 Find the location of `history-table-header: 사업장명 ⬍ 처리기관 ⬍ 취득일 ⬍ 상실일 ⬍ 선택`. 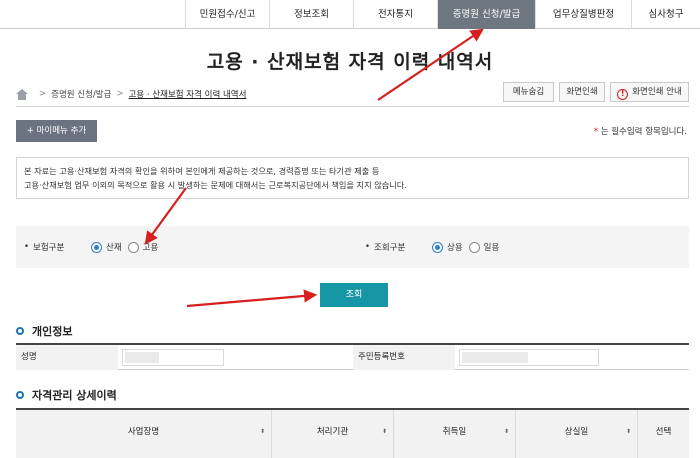

history-table-header: 사업장명 ⬍ 처리기관 ⬍ 취득일 ⬍ 상실일 ⬍ 선택 is located at coordinates (352, 433).